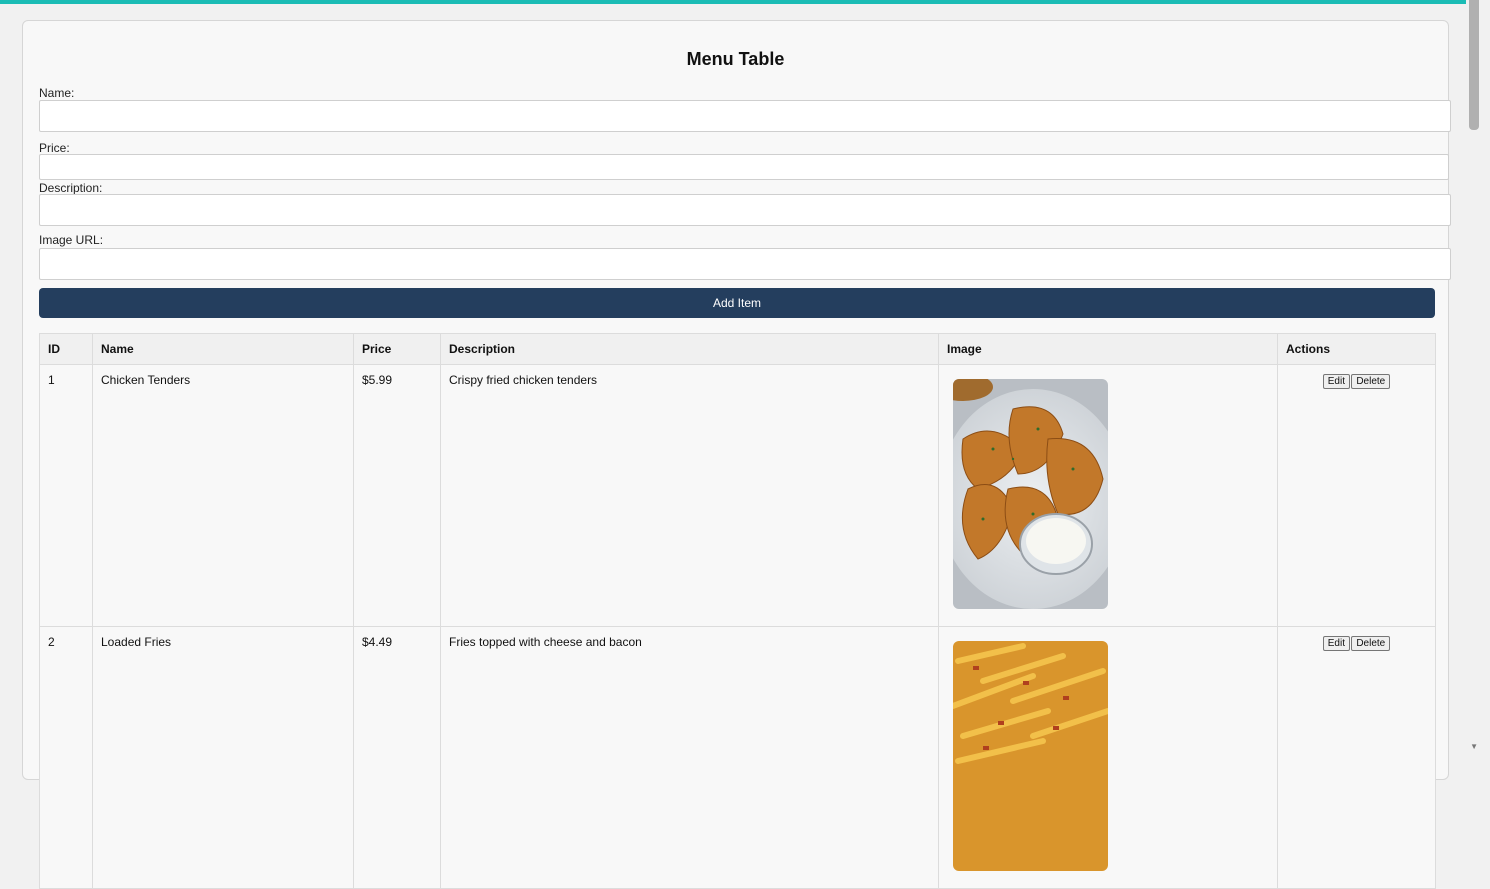  I want to click on cell-name: Loaded Fries, so click(223, 757).